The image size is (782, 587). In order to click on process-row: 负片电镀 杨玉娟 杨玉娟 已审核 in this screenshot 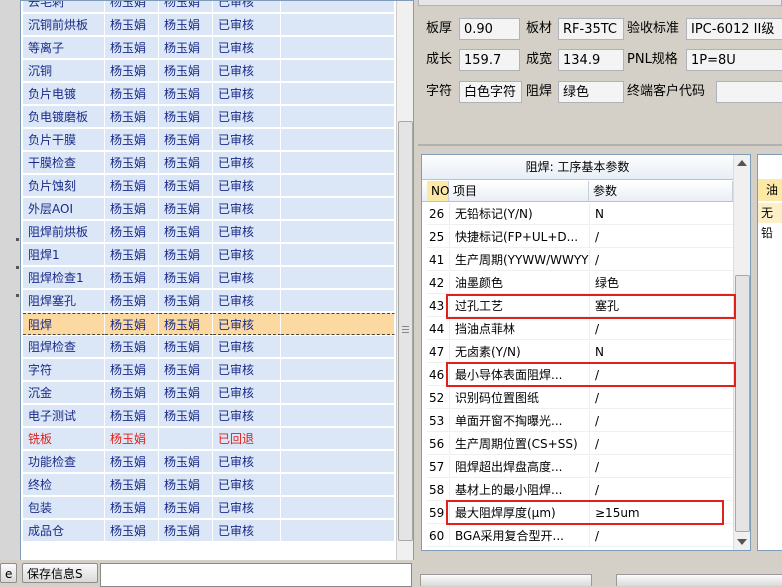, I will do `click(208, 94)`.